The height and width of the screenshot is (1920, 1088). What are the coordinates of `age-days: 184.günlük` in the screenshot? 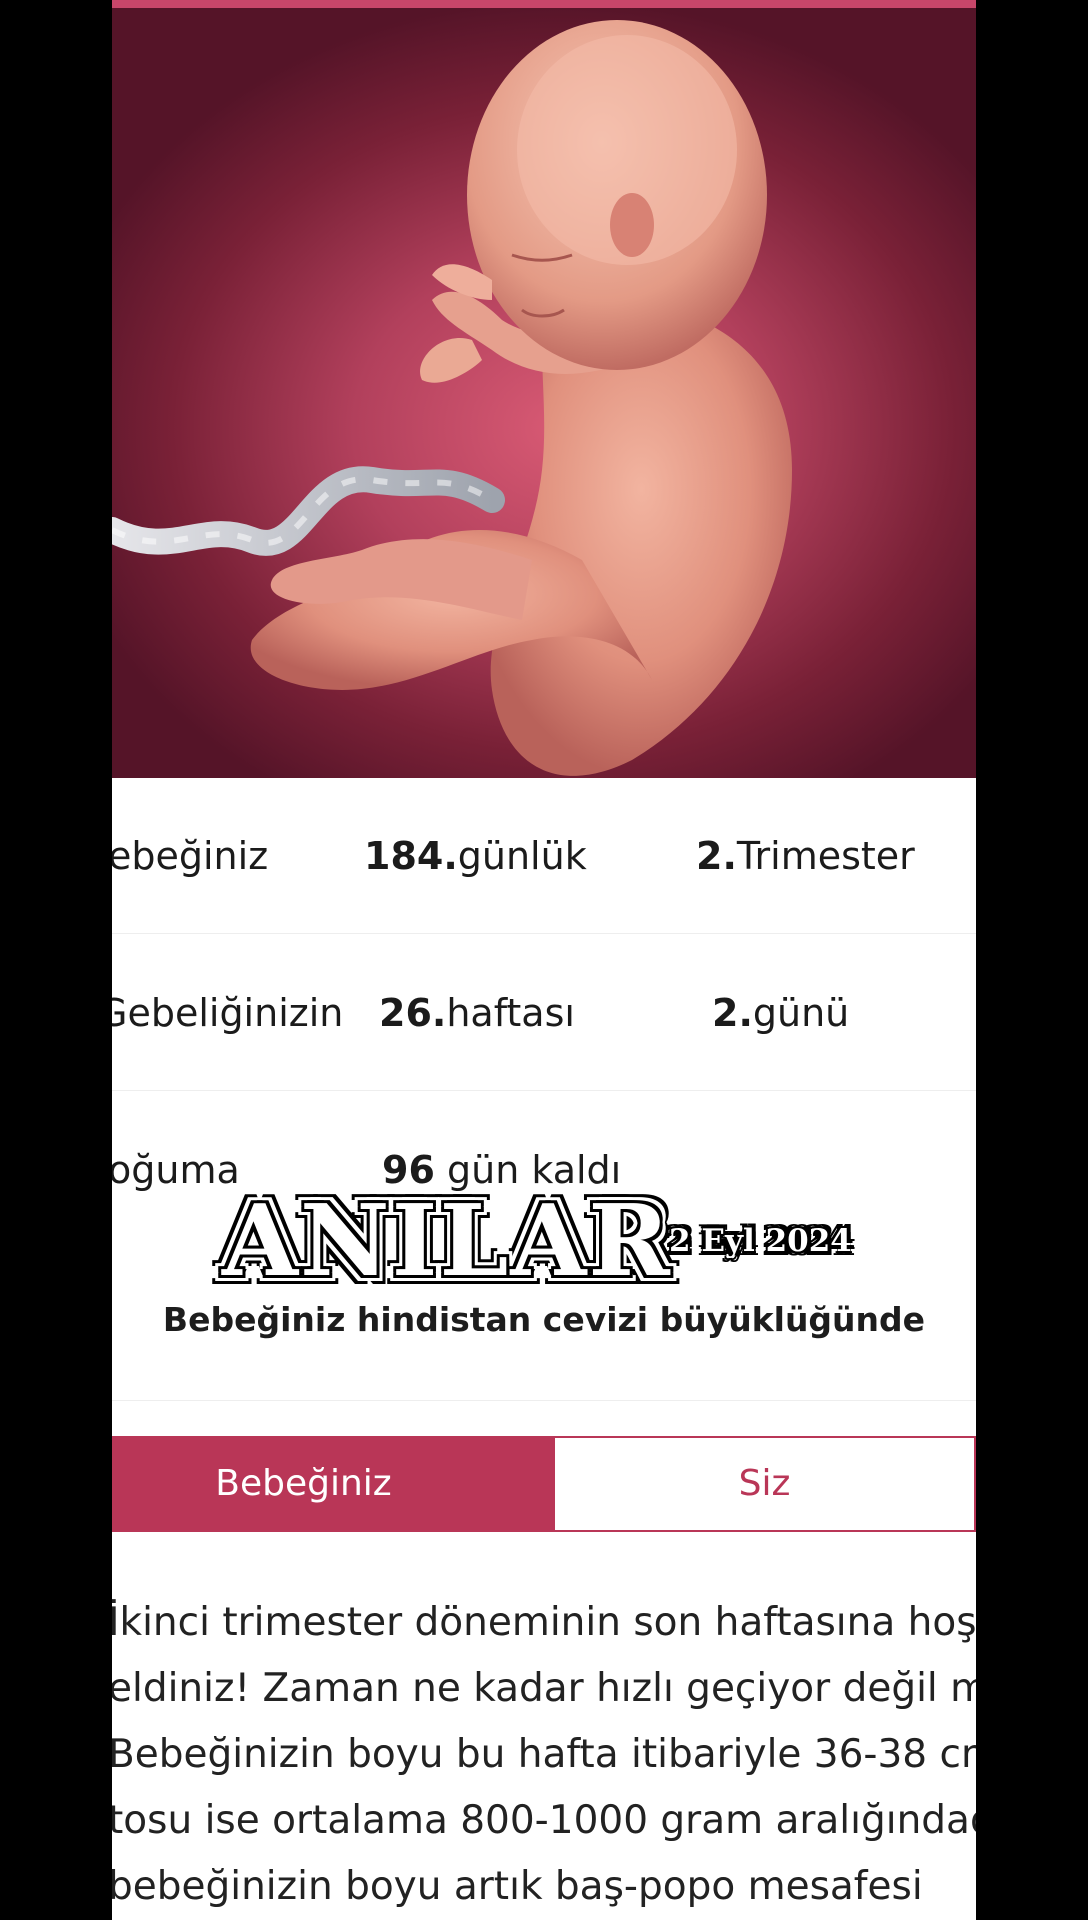 It's located at (475, 856).